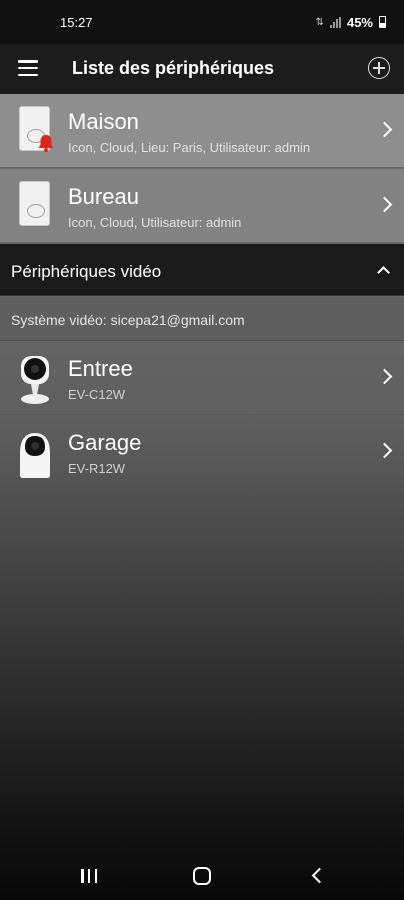 The width and height of the screenshot is (404, 900). What do you see at coordinates (128, 320) in the screenshot?
I see `video-account-label: Système vidéo: sicepa21@gmail.com` at bounding box center [128, 320].